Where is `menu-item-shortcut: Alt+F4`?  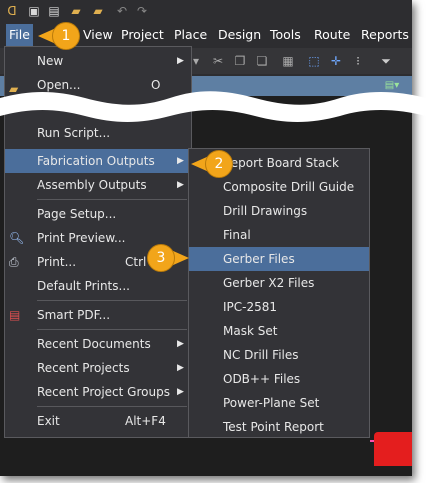 menu-item-shortcut: Alt+F4 is located at coordinates (145, 421).